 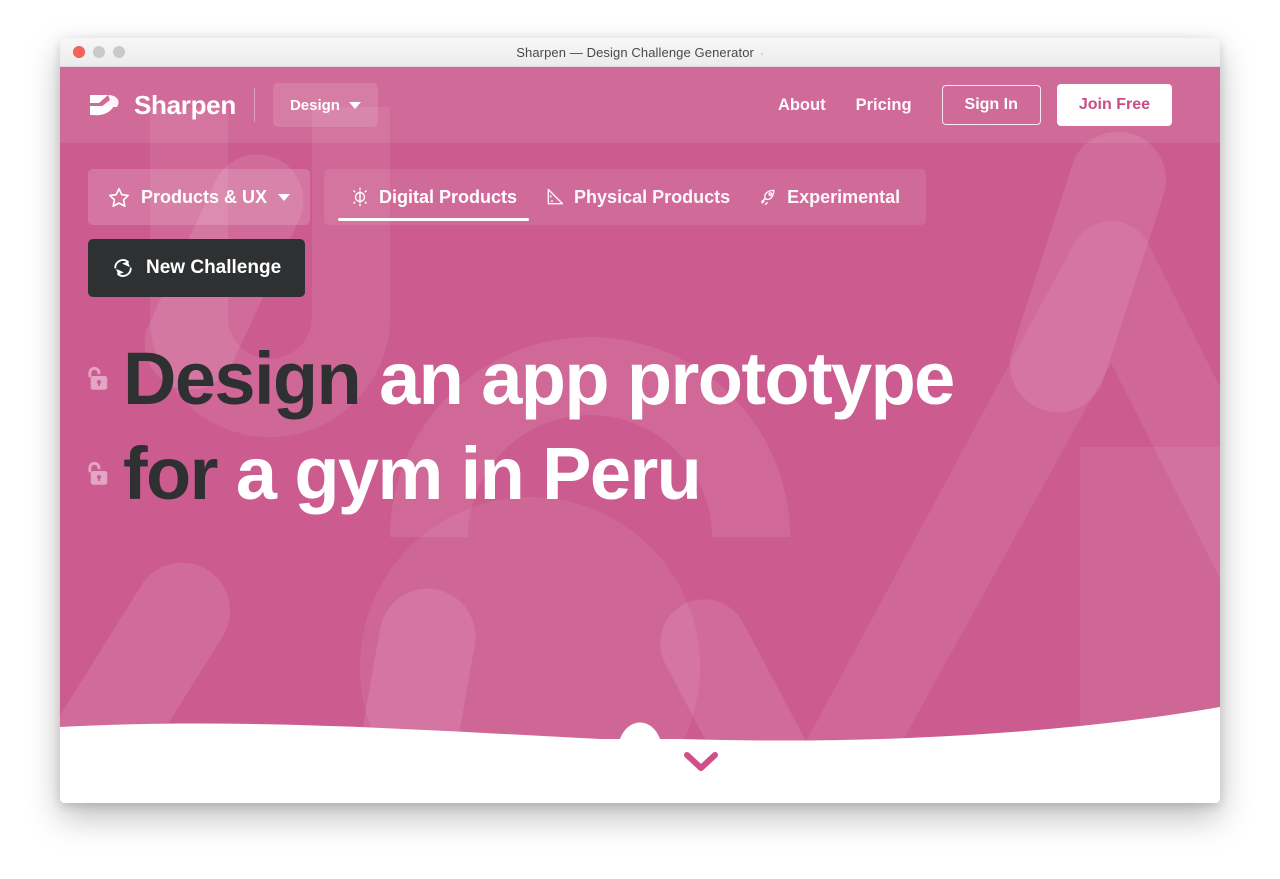 I want to click on headline-line-1: Design an app prototype, so click(x=654, y=378).